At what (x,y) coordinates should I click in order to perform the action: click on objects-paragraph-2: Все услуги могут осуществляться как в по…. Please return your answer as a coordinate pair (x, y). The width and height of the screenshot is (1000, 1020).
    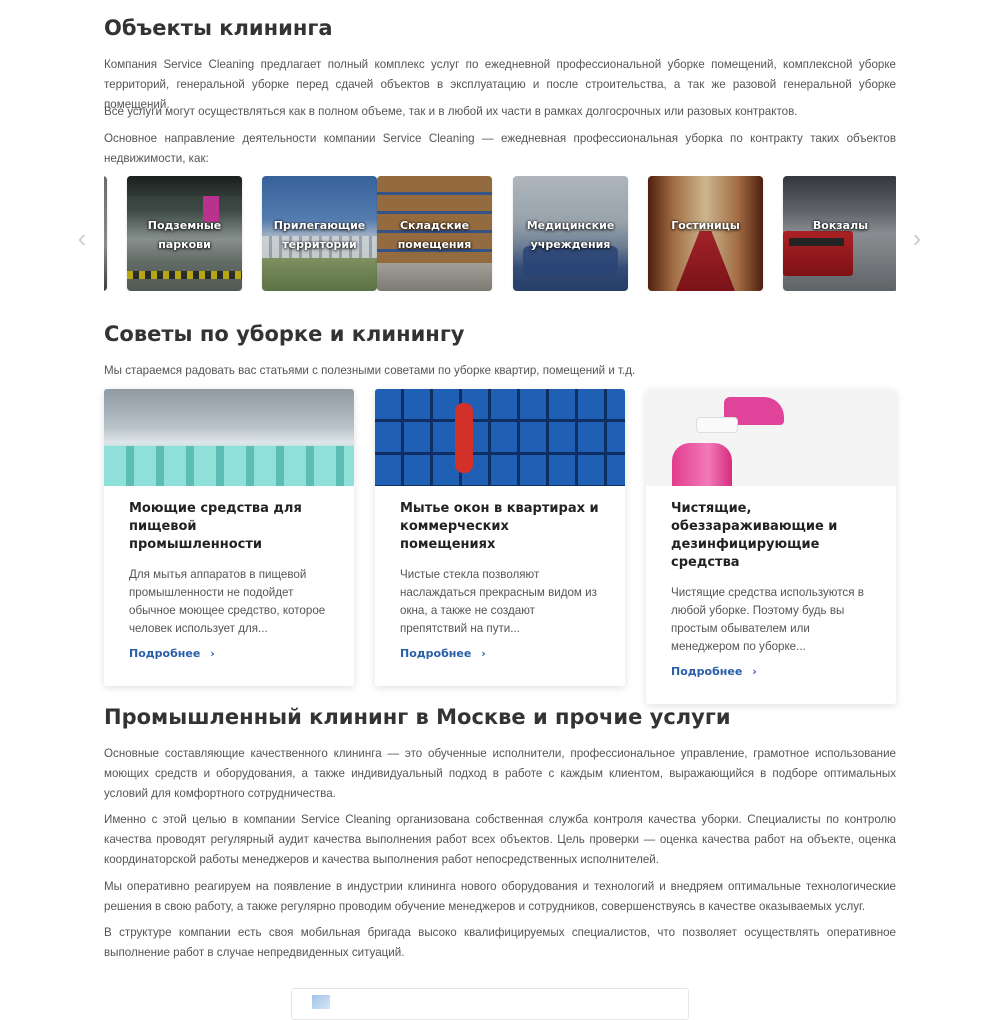
    Looking at the image, I should click on (451, 111).